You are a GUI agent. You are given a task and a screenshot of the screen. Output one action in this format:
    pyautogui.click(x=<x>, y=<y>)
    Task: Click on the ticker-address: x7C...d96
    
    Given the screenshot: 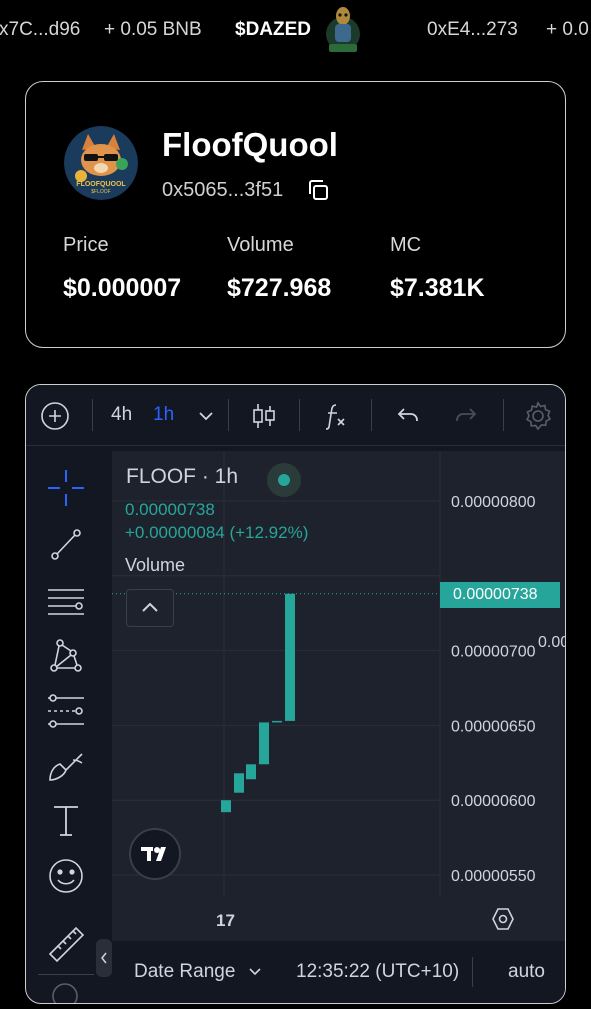 What is the action you would take?
    pyautogui.click(x=40, y=30)
    